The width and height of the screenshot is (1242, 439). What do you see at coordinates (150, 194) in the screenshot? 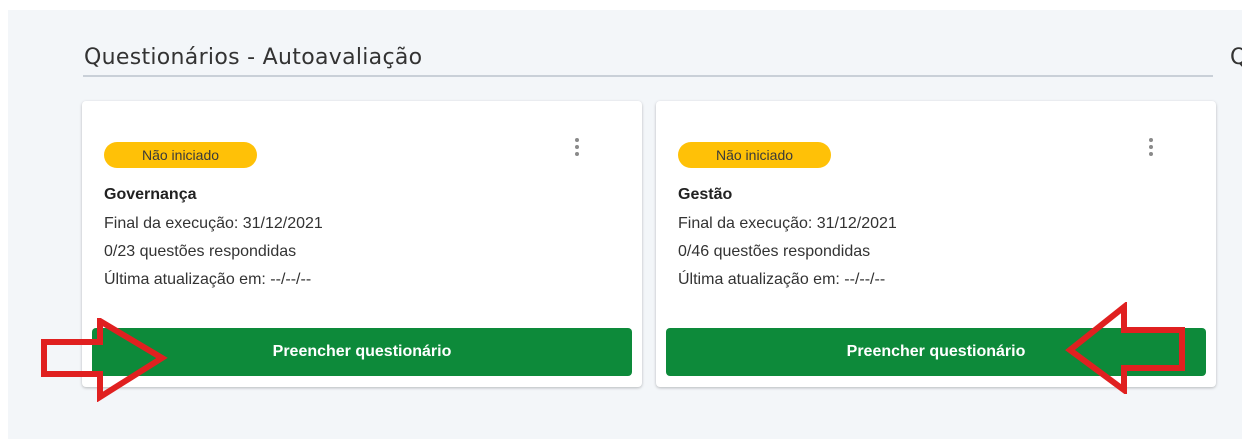
I see `card-title: Governança` at bounding box center [150, 194].